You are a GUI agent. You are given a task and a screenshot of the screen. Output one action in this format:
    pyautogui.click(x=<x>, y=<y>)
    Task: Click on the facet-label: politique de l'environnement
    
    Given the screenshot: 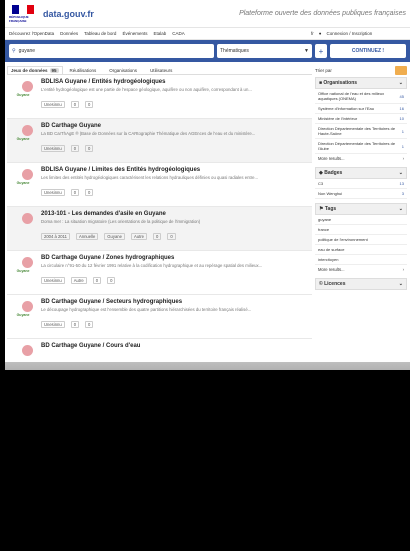 What is the action you would take?
    pyautogui.click(x=343, y=239)
    